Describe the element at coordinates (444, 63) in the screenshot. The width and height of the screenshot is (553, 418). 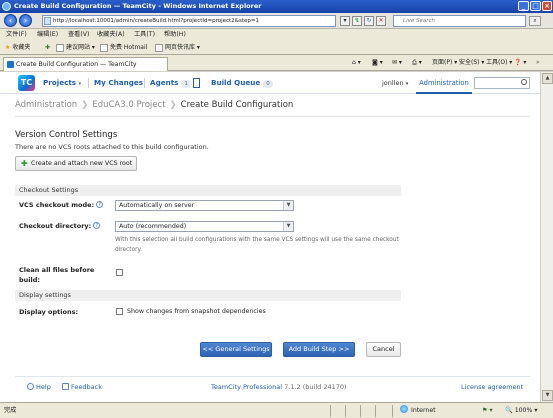
I see `page-menu: 页面(P) ▾` at that location.